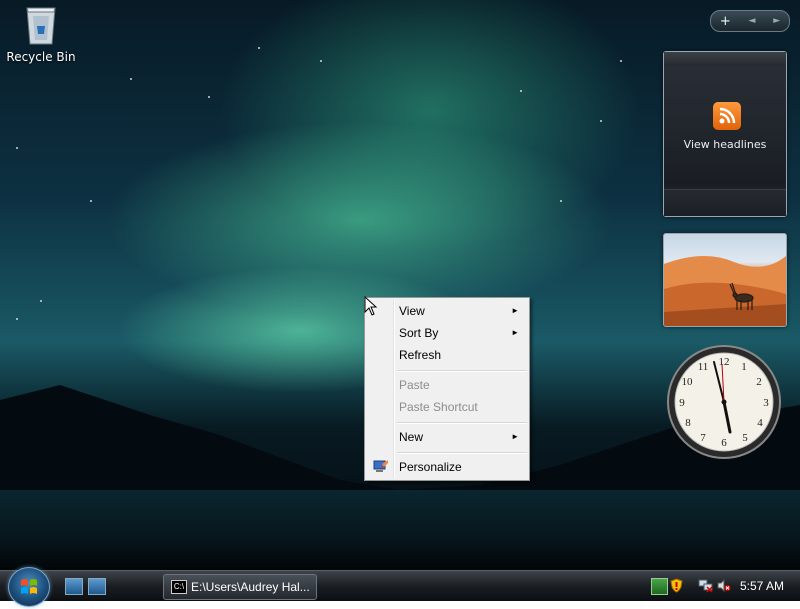 Image resolution: width=800 pixels, height=609 pixels. I want to click on gadget-top-bar, so click(725, 59).